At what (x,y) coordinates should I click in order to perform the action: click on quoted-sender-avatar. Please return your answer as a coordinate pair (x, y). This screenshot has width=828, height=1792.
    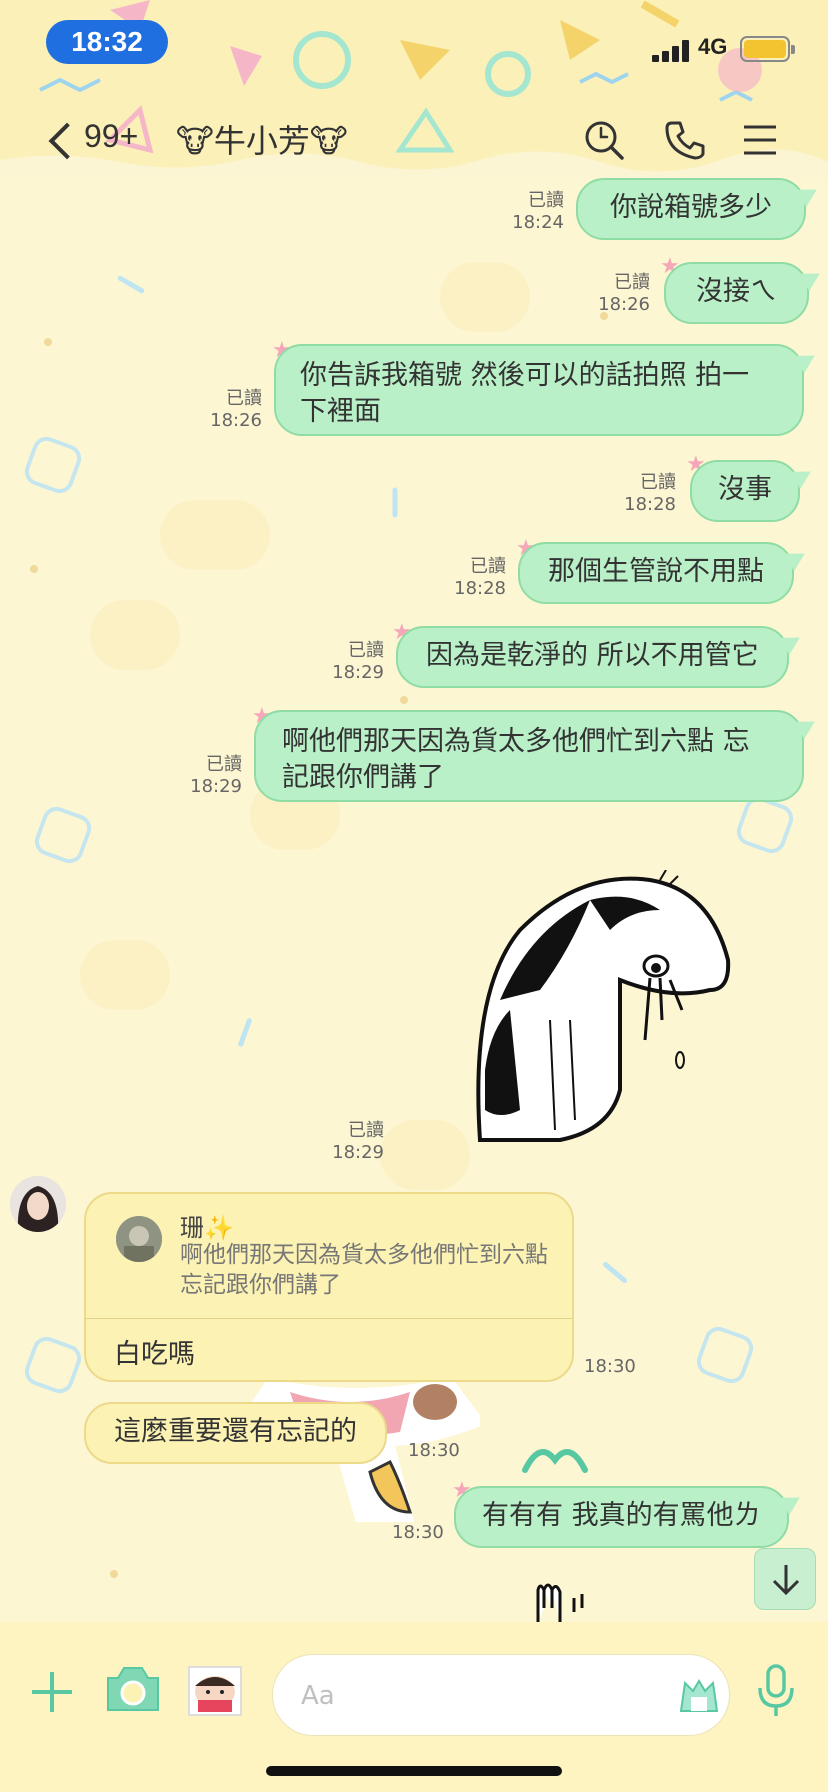
    Looking at the image, I should click on (139, 1239).